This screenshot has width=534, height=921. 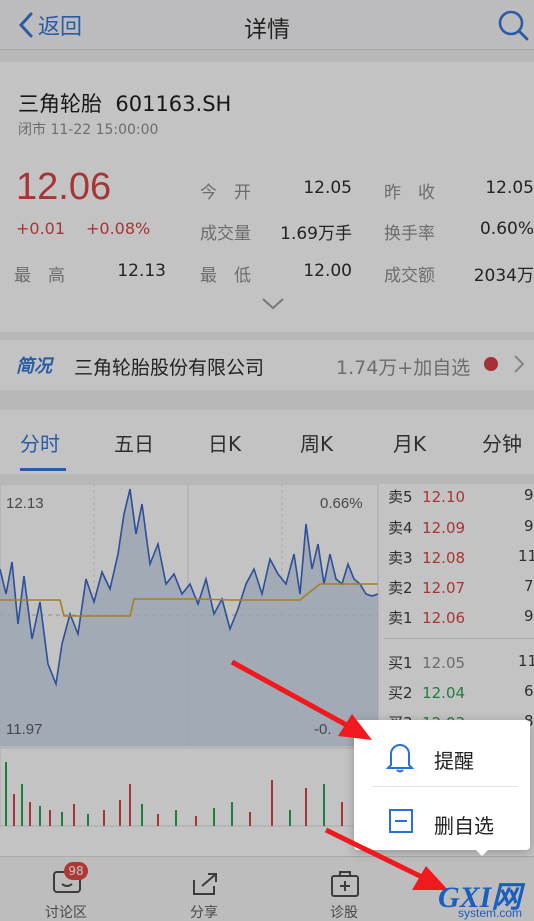 What do you see at coordinates (490, 913) in the screenshot?
I see `watermark-subtext: system.com` at bounding box center [490, 913].